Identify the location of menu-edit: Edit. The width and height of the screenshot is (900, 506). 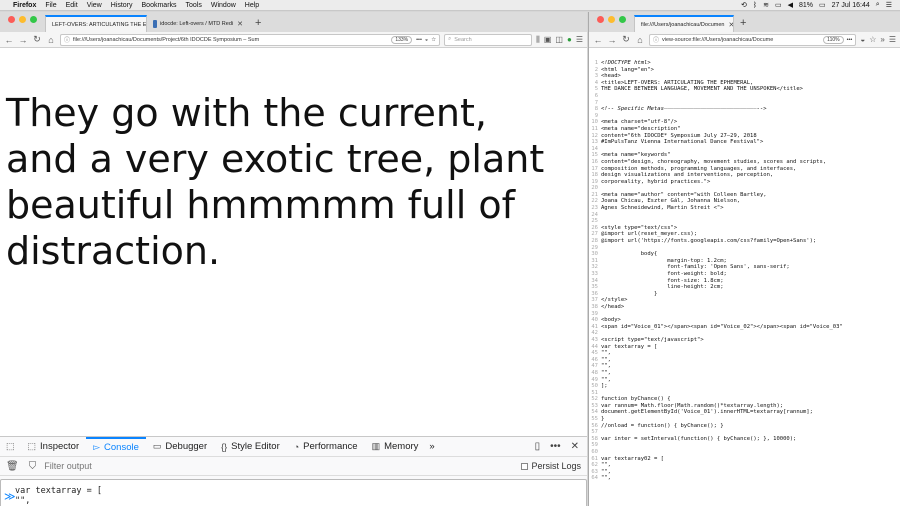
(72, 5).